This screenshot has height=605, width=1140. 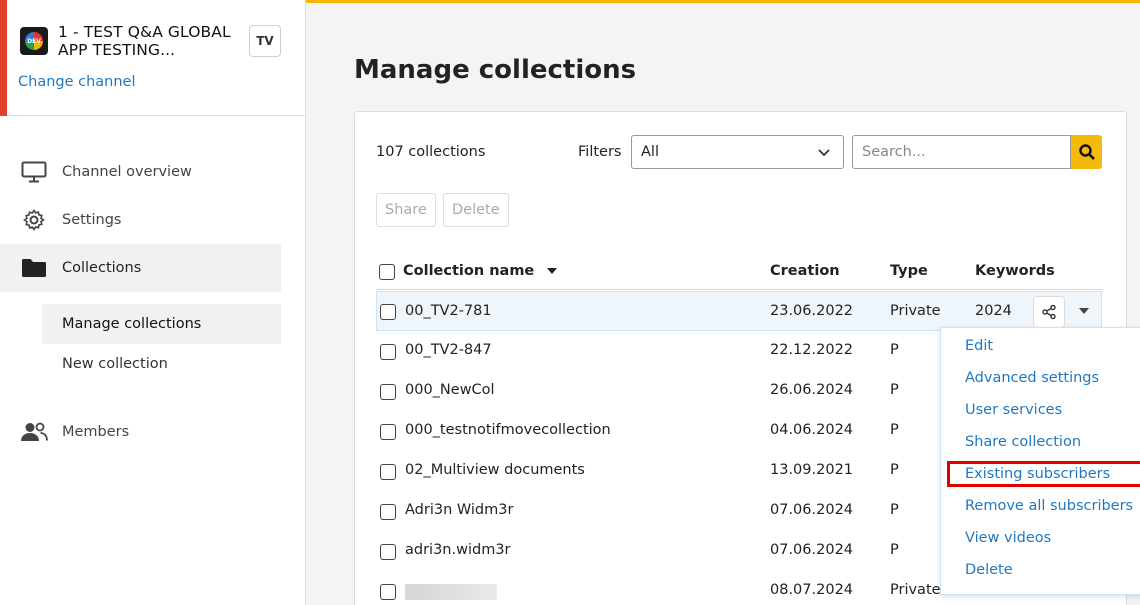 What do you see at coordinates (495, 470) in the screenshot?
I see `row-name: 02_Multiview documents` at bounding box center [495, 470].